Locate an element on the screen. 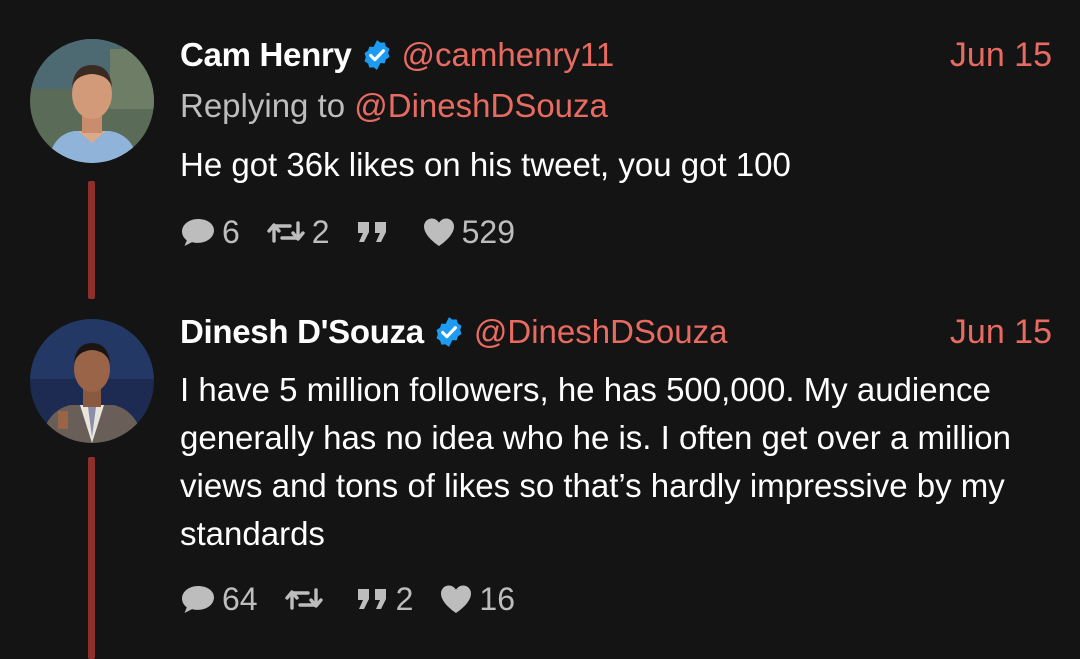 The image size is (1080, 659). quote-button: 2 is located at coordinates (385, 599).